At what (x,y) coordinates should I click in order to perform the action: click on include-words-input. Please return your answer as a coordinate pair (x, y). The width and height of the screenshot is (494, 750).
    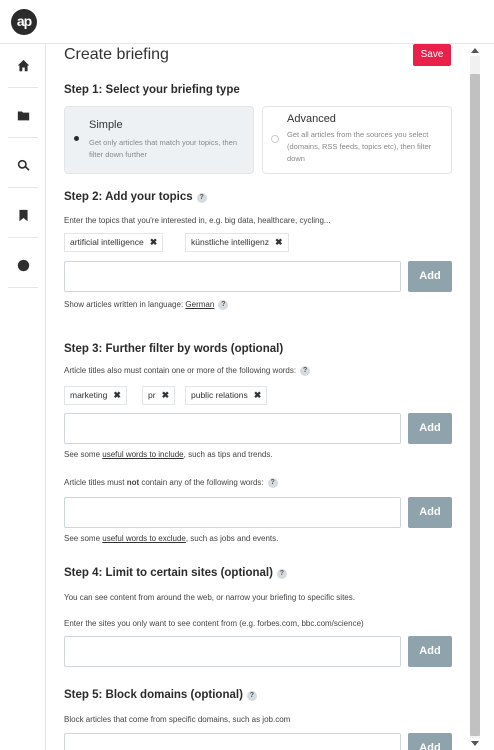
    Looking at the image, I should click on (232, 428).